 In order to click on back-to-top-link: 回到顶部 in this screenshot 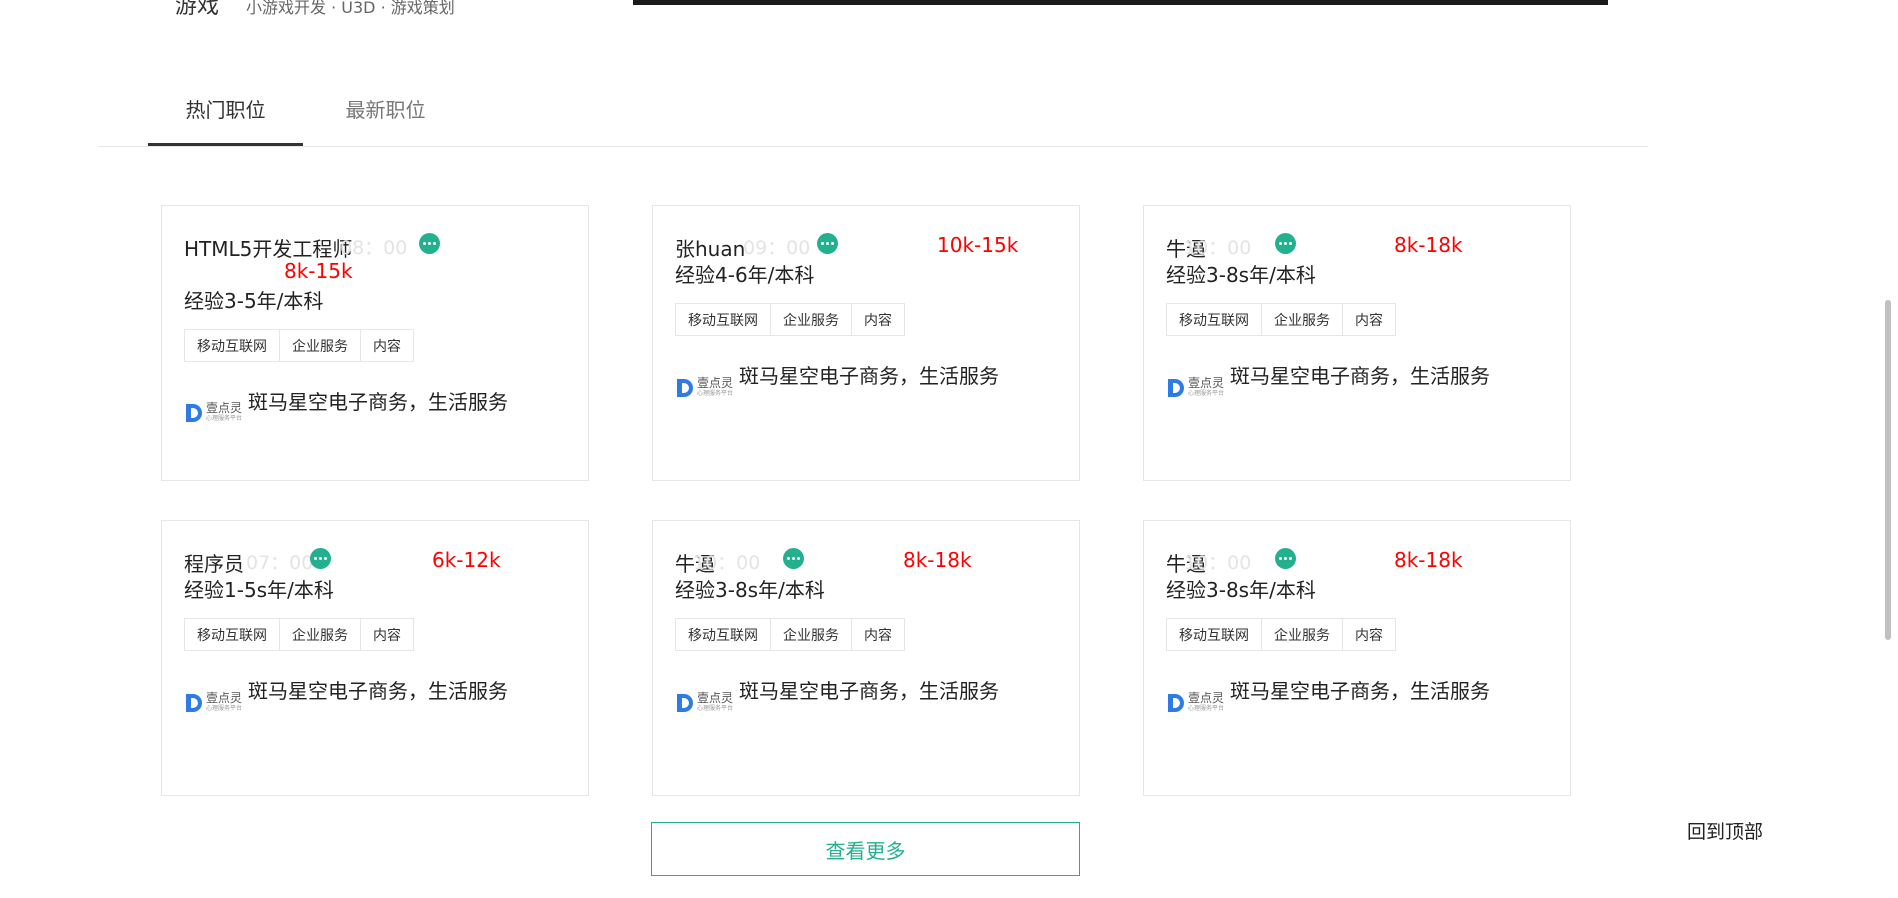, I will do `click(1725, 830)`.